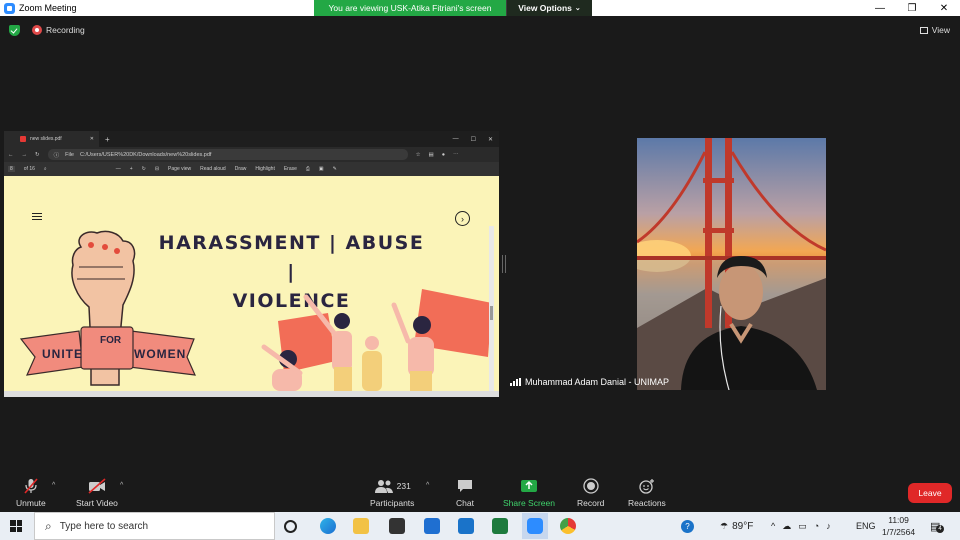 This screenshot has width=960, height=540. Describe the element at coordinates (462, 218) in the screenshot. I see `next-slide-icon: ›` at that location.